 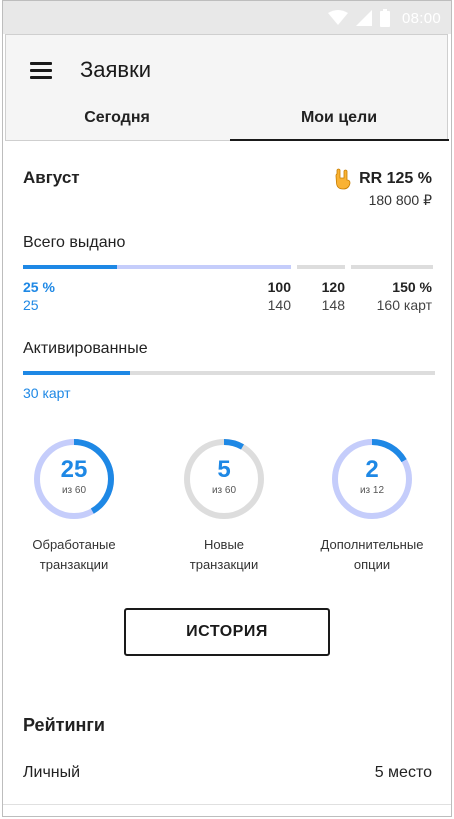 I want to click on cellular-signal-icon, so click(x=363, y=18).